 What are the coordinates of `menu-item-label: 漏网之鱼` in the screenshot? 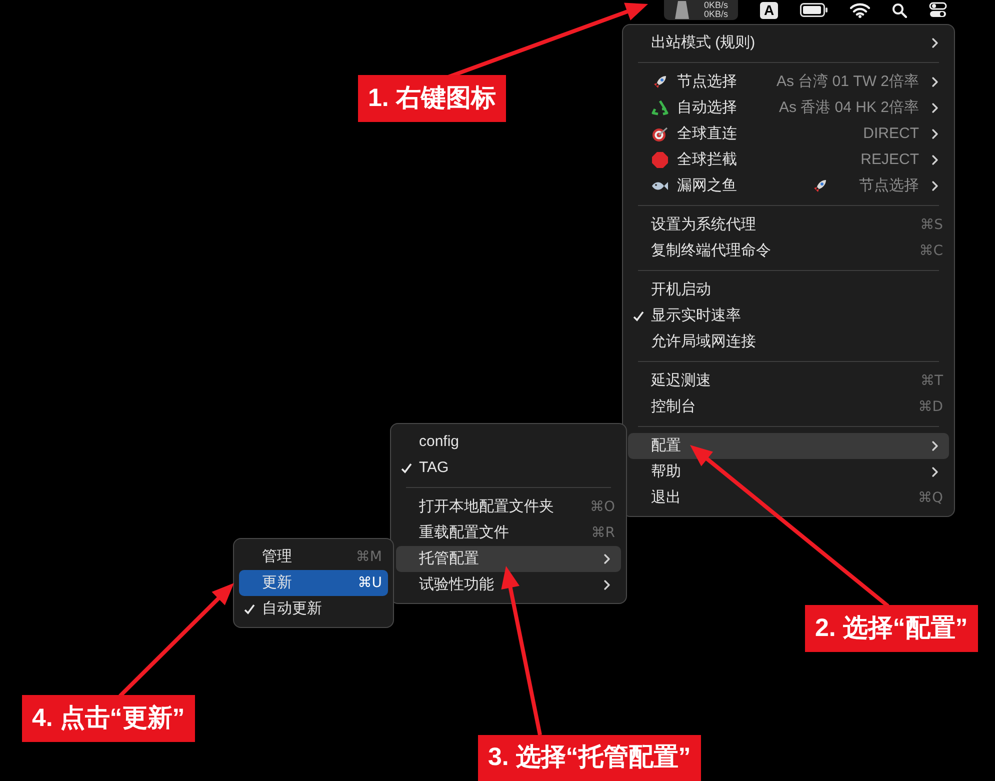 It's located at (707, 186).